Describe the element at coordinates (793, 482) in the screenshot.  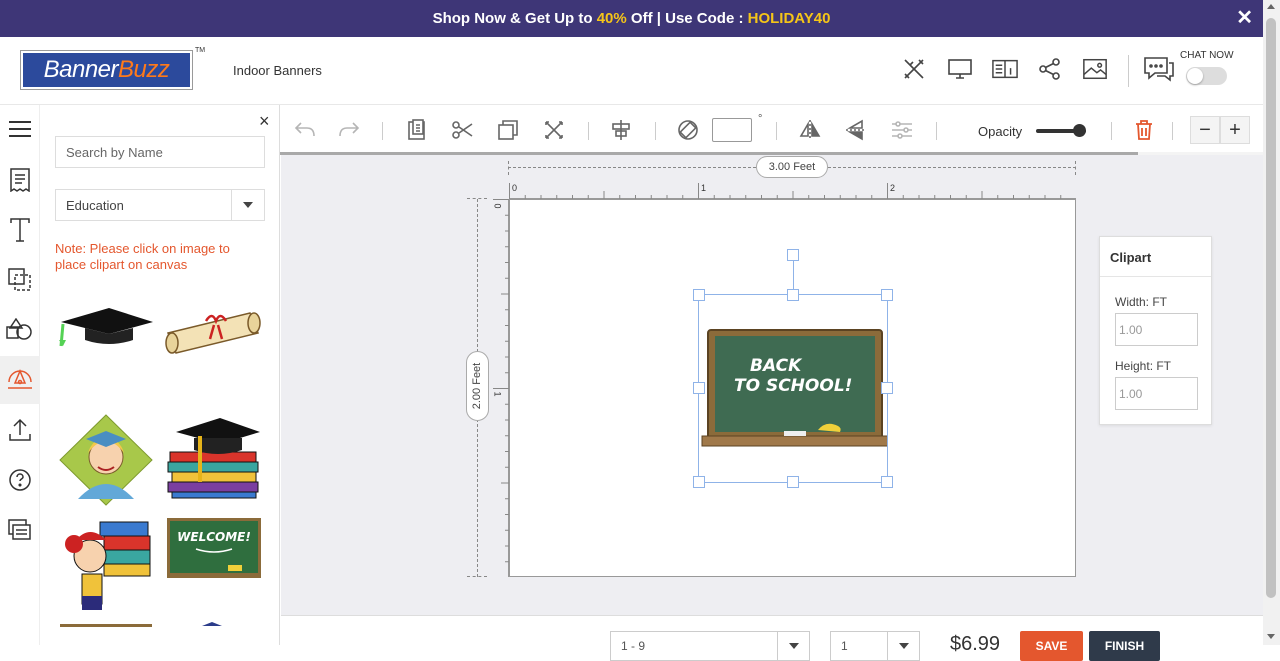
I see `resize-handle-bottom` at that location.